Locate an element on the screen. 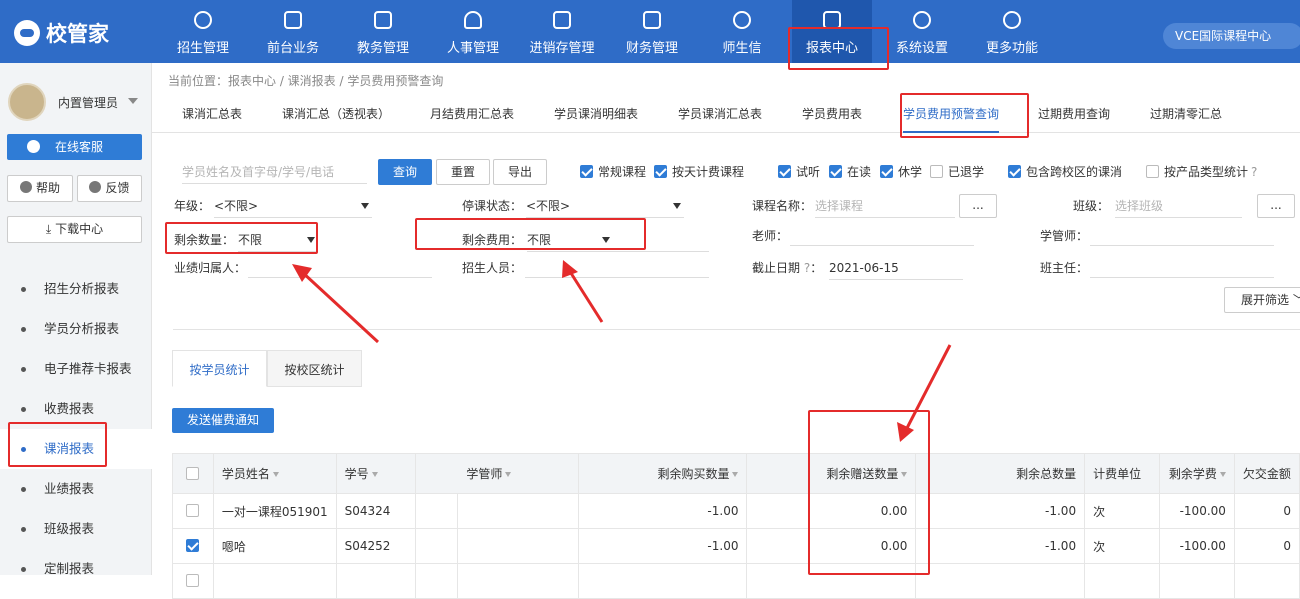 This screenshot has height=599, width=1300. sidebar-item-class-report: 班级报表 is located at coordinates (76, 529).